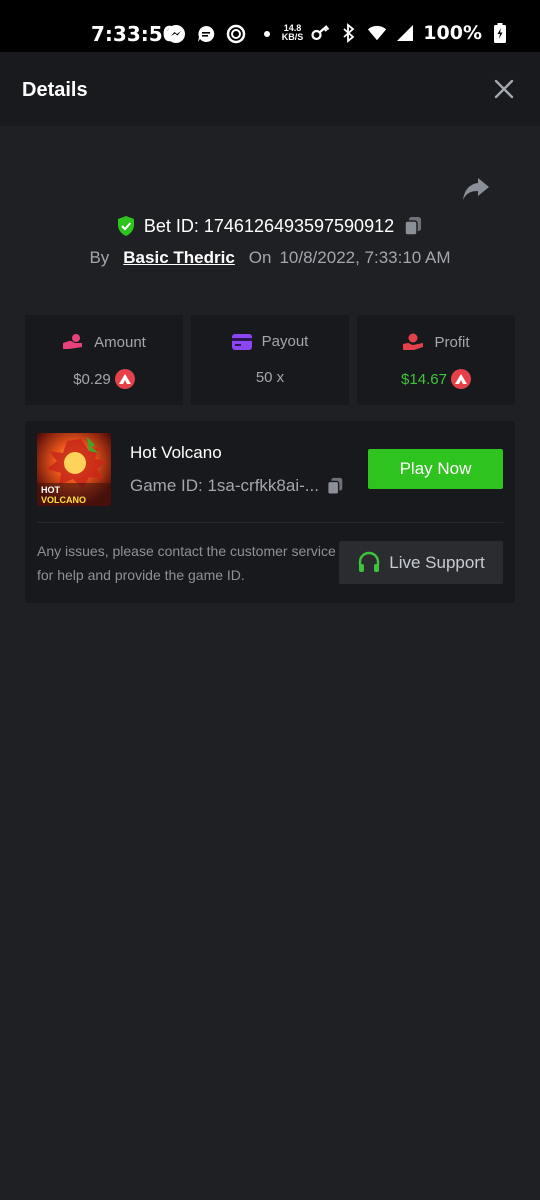 The height and width of the screenshot is (1200, 540). Describe the element at coordinates (476, 189) in the screenshot. I see `share-icon` at that location.